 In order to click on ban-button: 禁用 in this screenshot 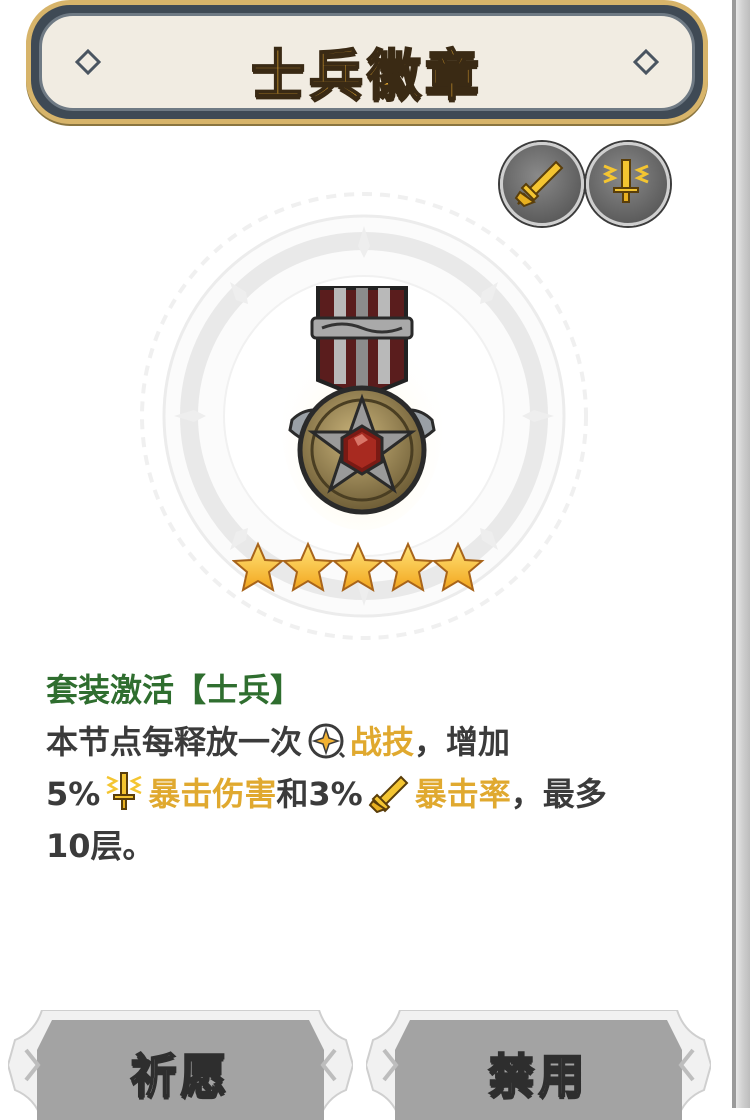, I will do `click(538, 1065)`.